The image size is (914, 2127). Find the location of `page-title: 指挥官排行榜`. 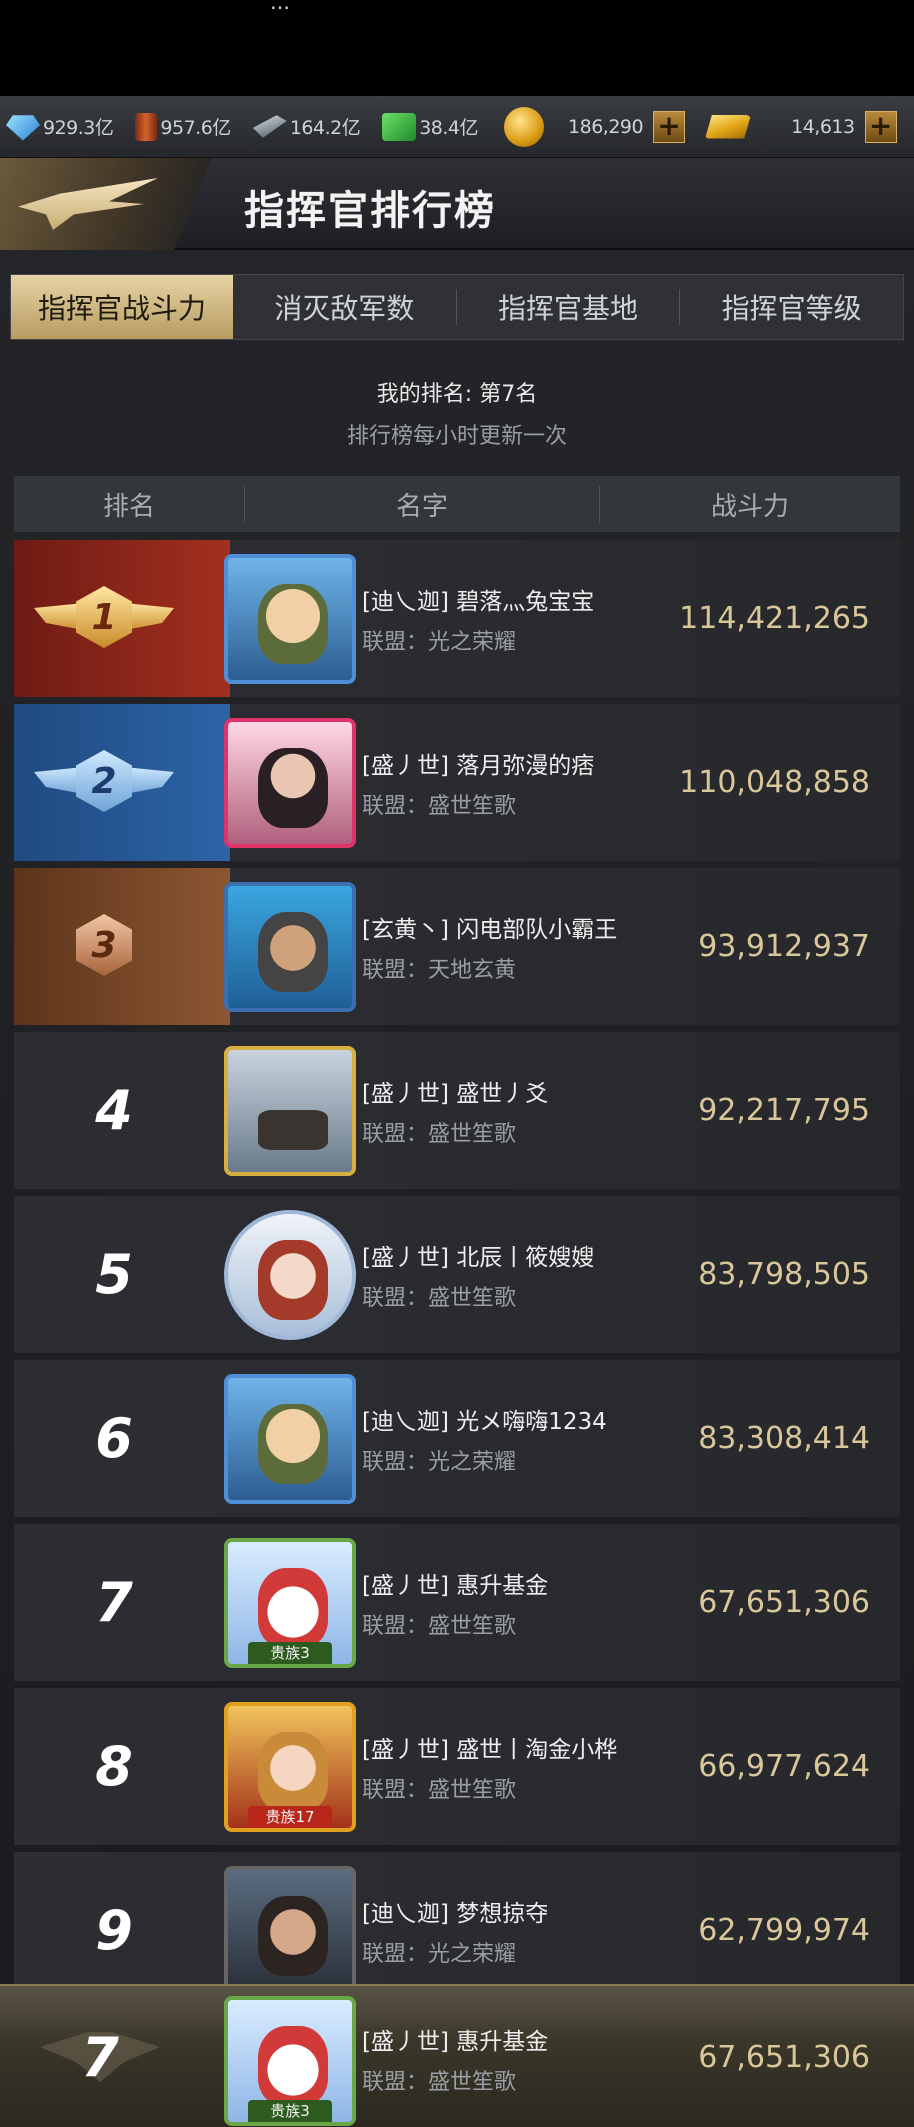

page-title: 指挥官排行榜 is located at coordinates (370, 211).